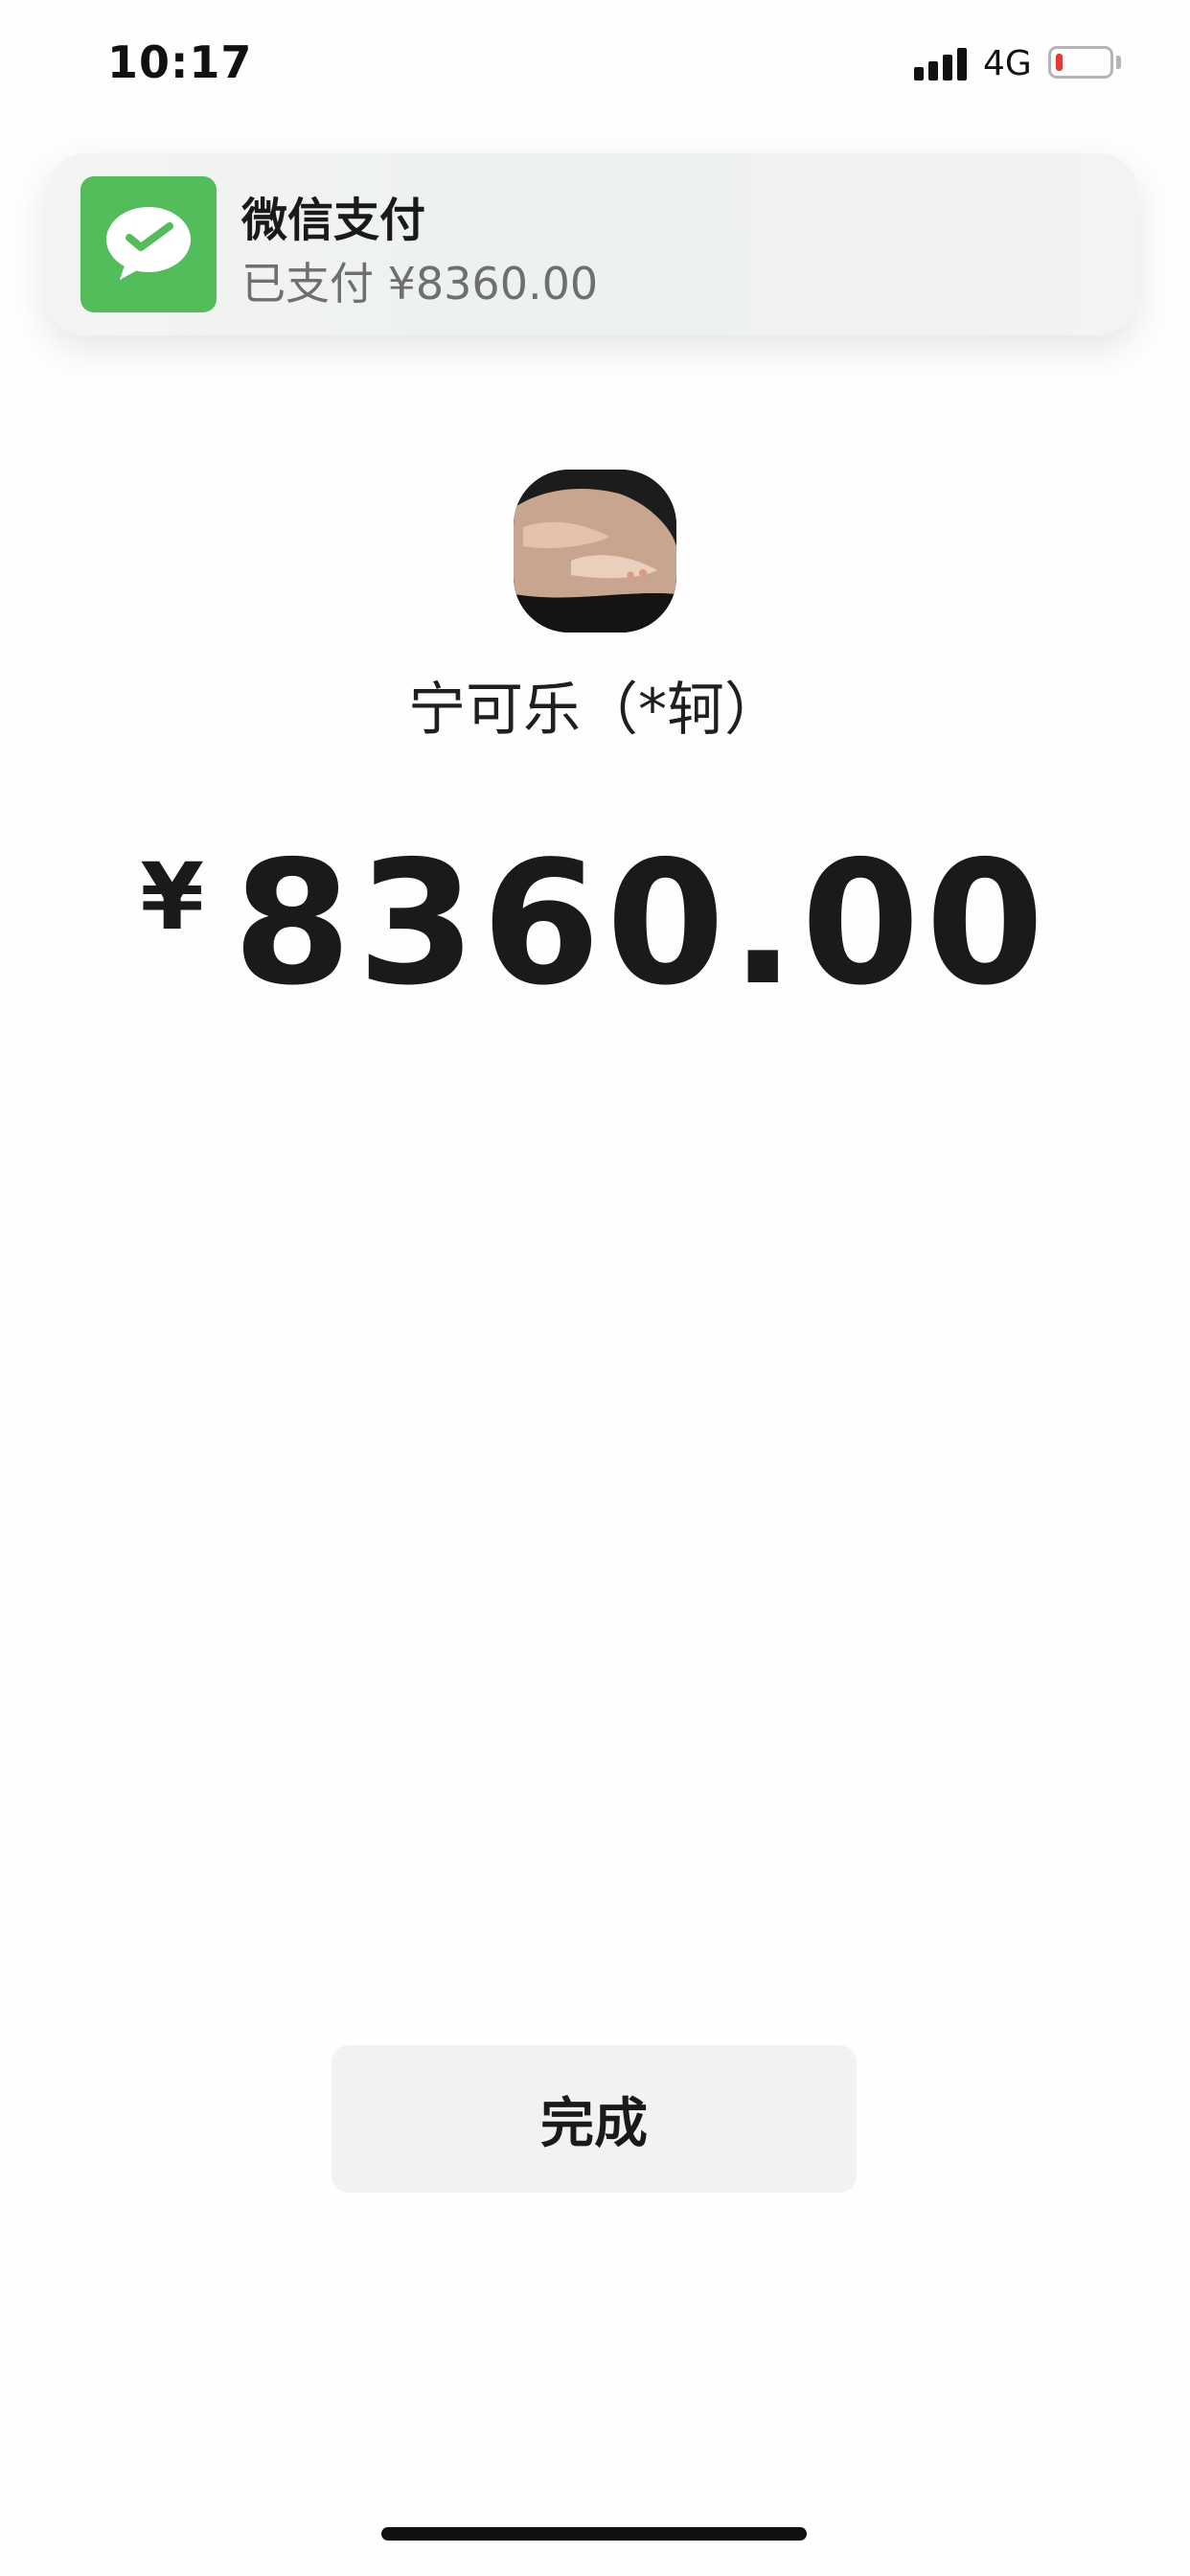  What do you see at coordinates (595, 63) in the screenshot?
I see `status-bar: 10:17 4G` at bounding box center [595, 63].